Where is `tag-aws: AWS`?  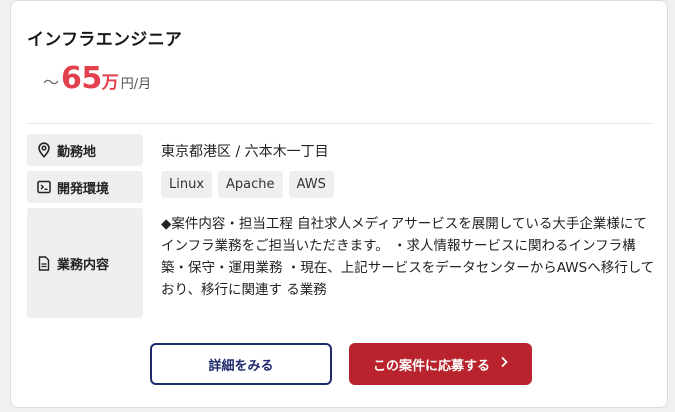
tag-aws: AWS is located at coordinates (311, 184).